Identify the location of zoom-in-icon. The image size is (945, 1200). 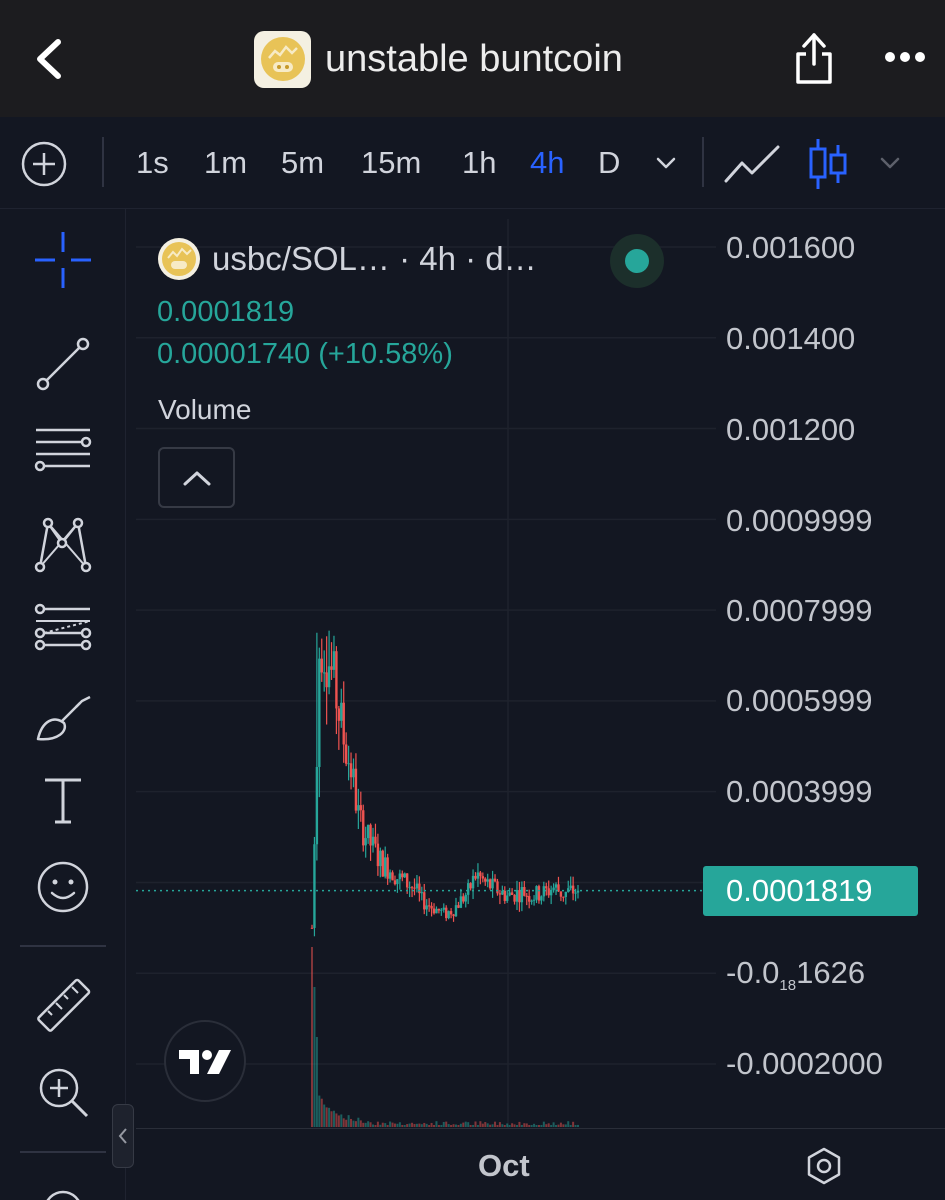
(64, 1093).